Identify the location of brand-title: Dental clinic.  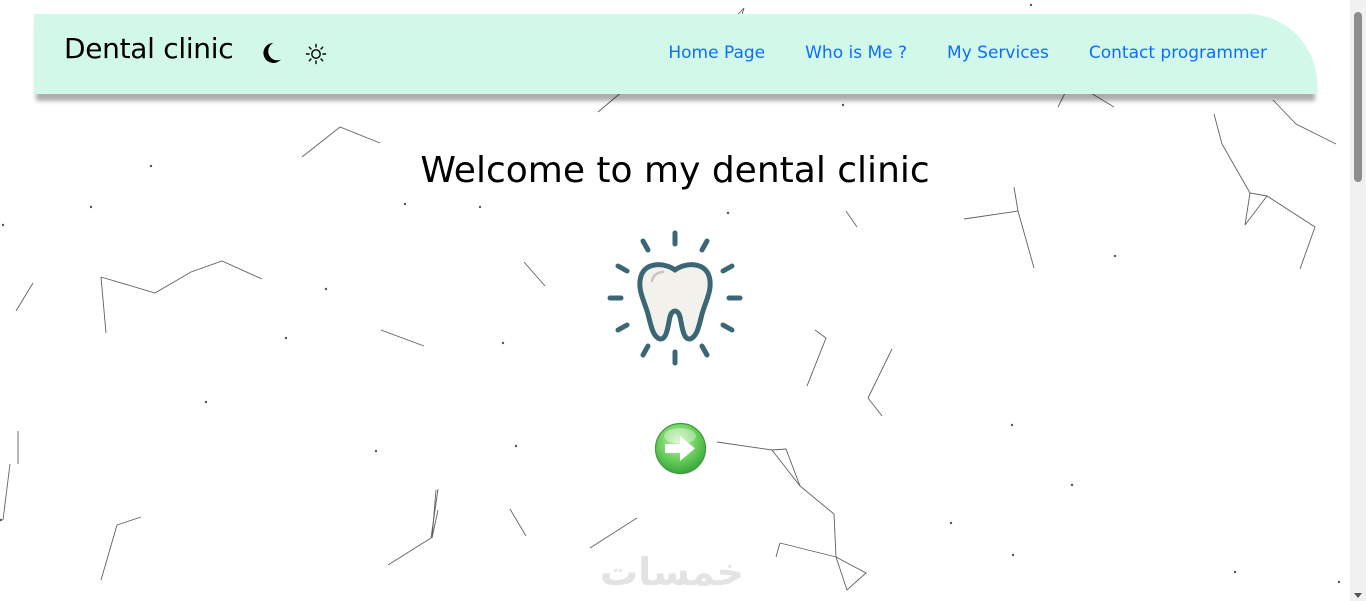
(149, 48).